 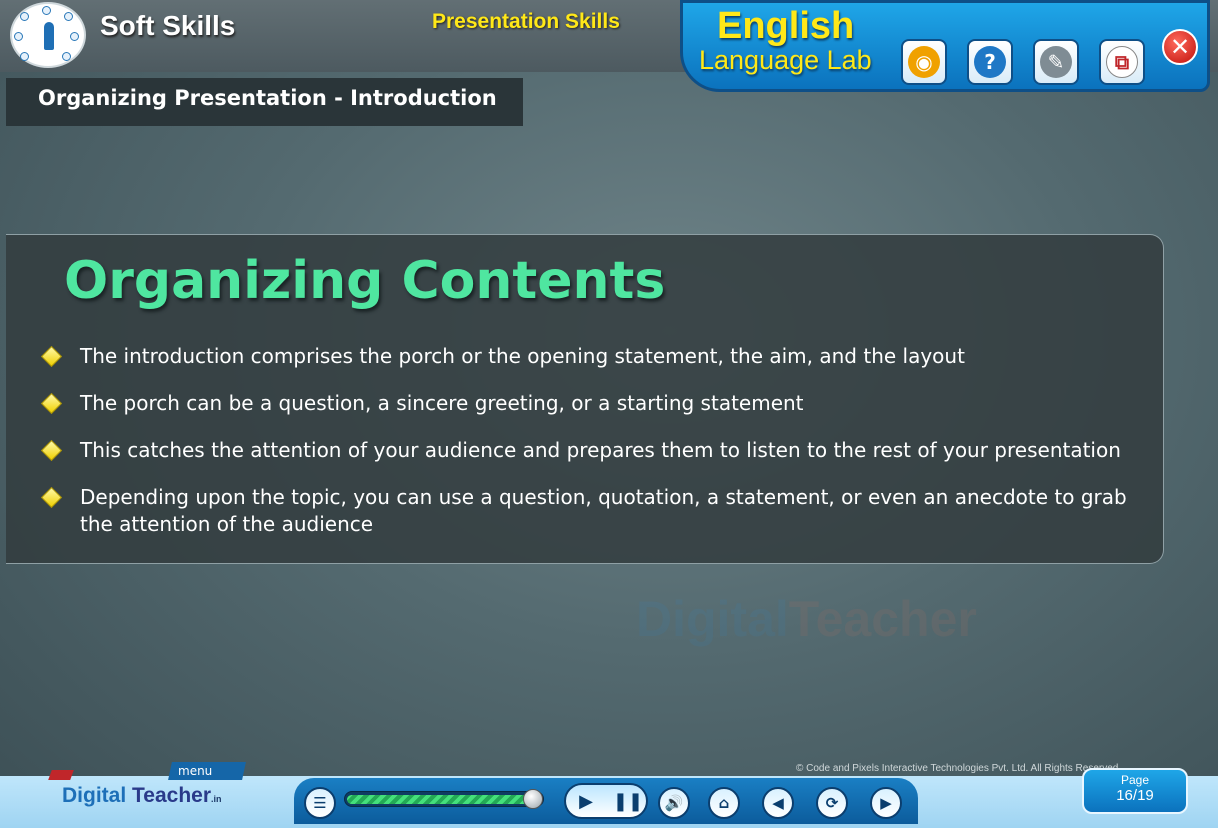 I want to click on camera-icon: ◉, so click(x=924, y=62).